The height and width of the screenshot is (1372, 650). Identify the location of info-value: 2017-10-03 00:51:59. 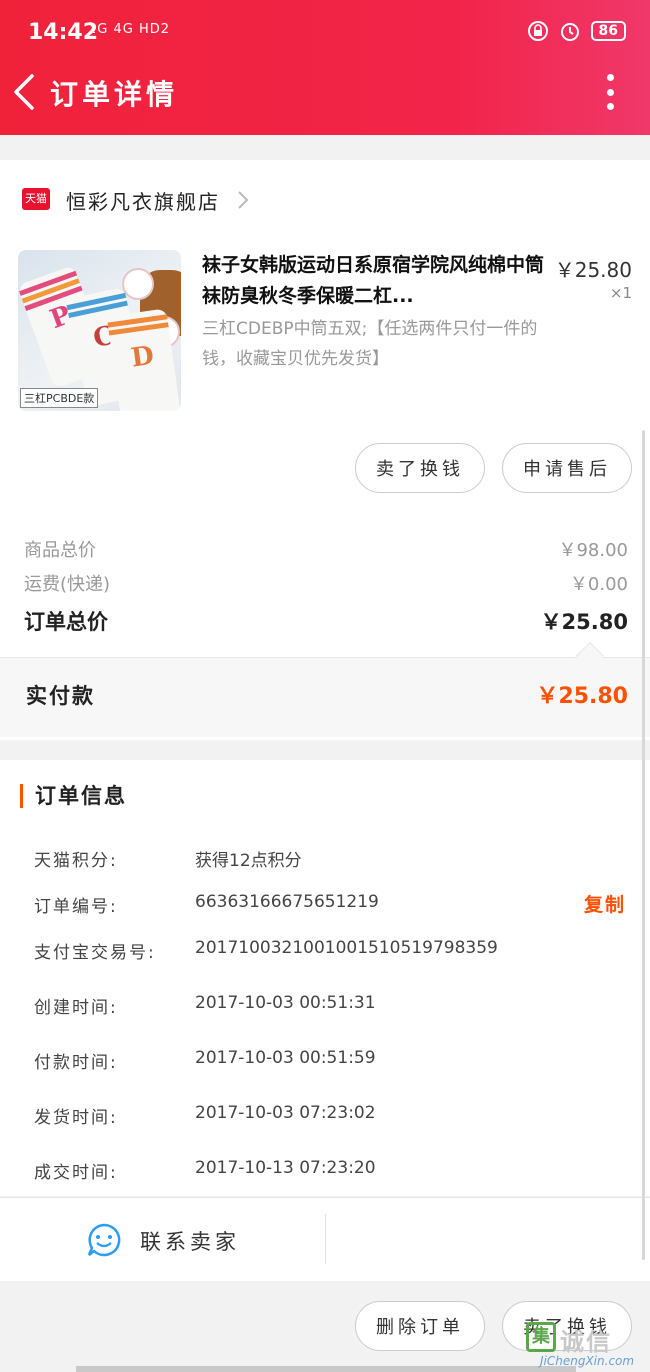
(285, 1058).